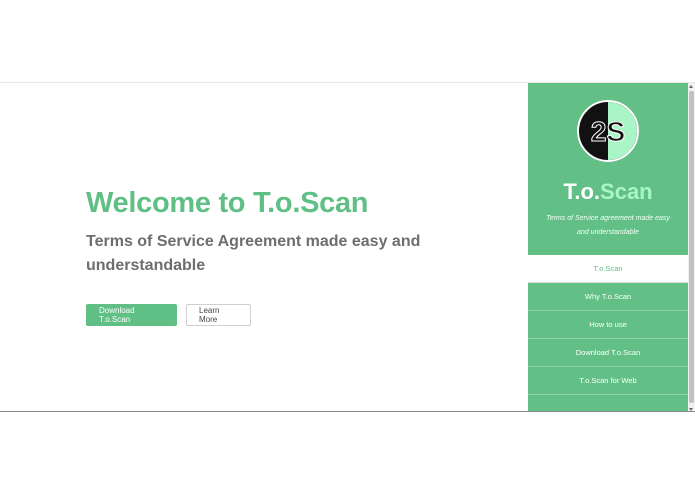 Image resolution: width=695 pixels, height=494 pixels. I want to click on brand-title: T.o.Scan, so click(608, 192).